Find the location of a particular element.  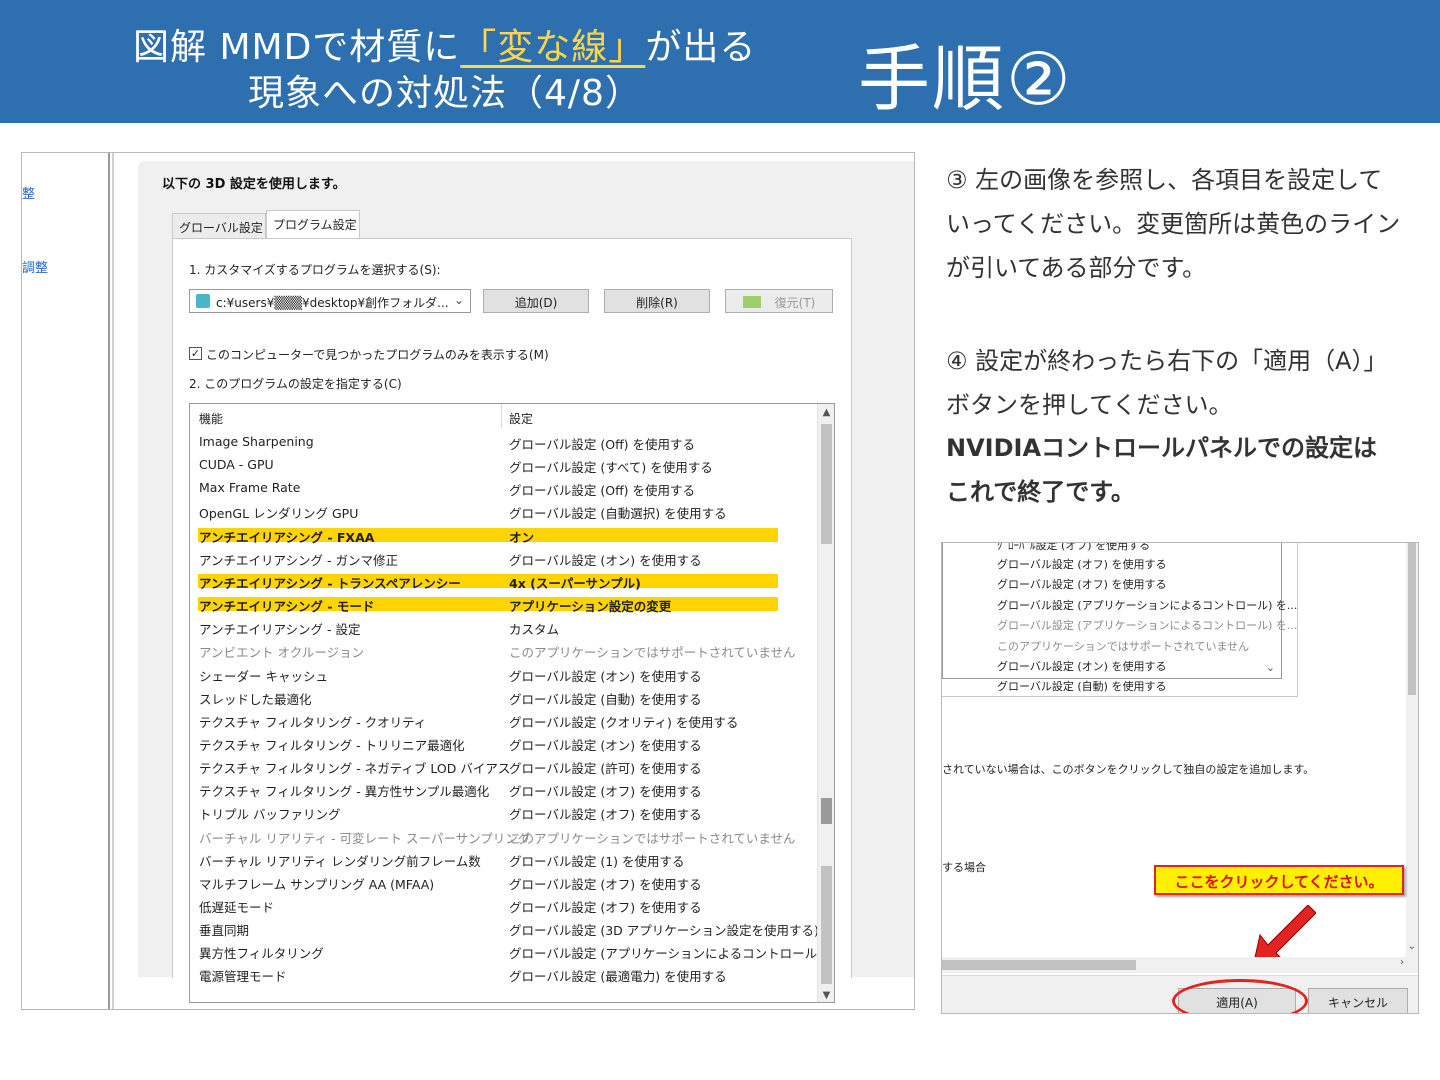

feature-setting-value: 4x (スーパーサンプル) is located at coordinates (575, 582).